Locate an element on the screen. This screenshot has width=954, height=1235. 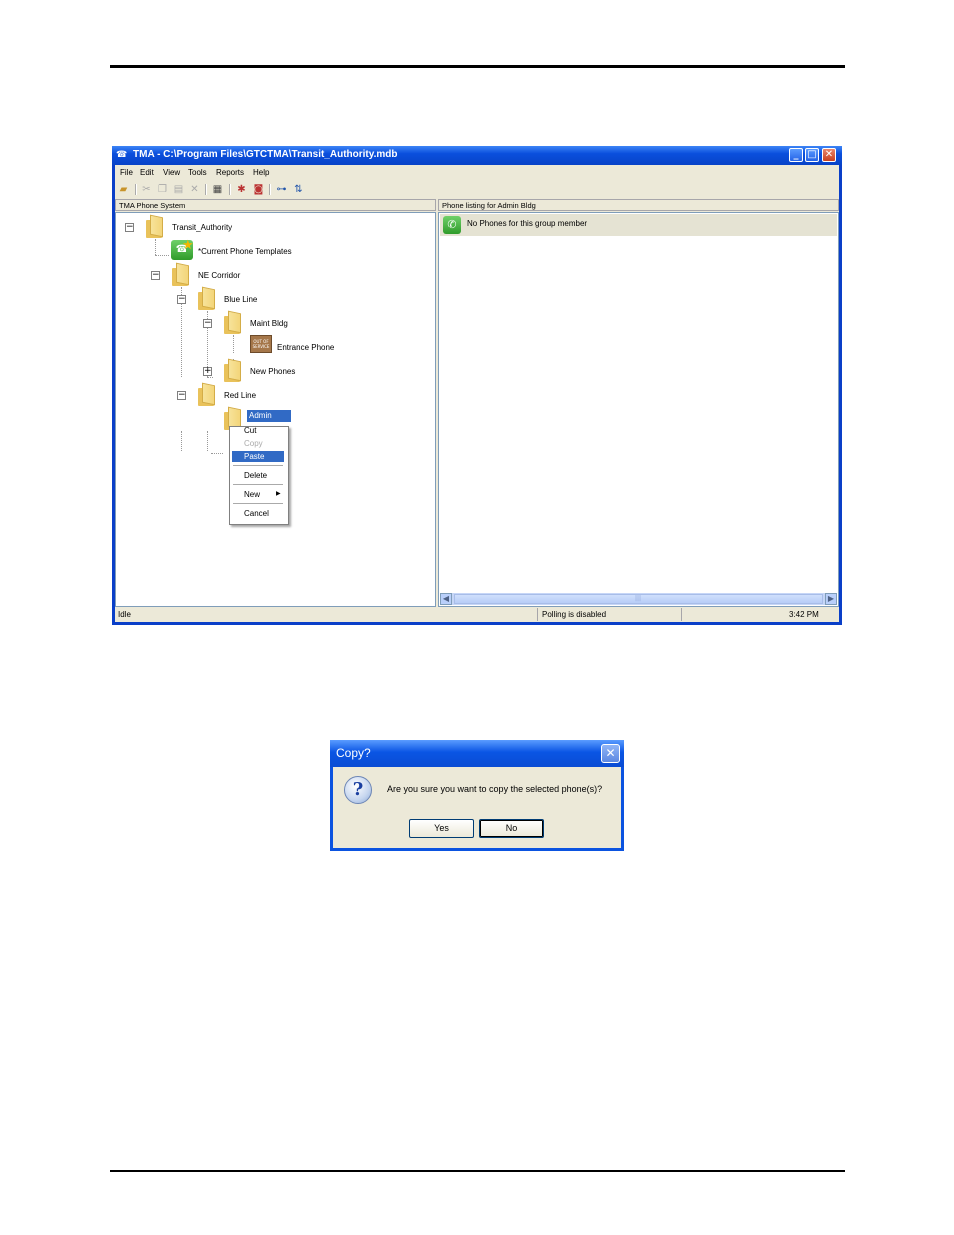
no-button: No is located at coordinates (511, 828).